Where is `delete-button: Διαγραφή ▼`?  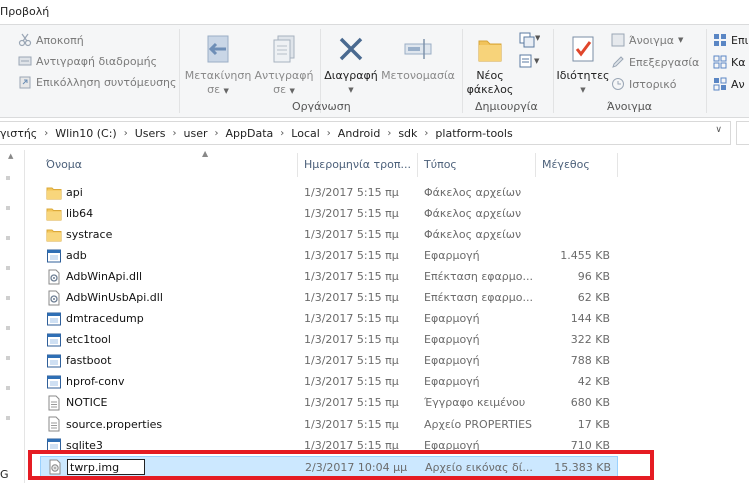
delete-button: Διαγραφή ▼ is located at coordinates (351, 64).